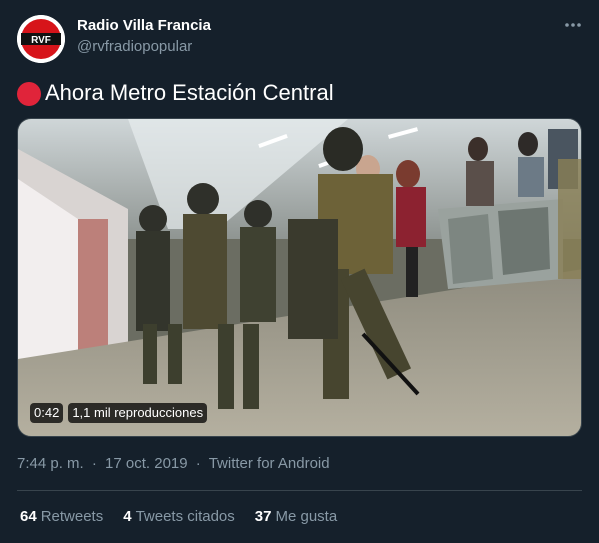 Image resolution: width=599 pixels, height=543 pixels. What do you see at coordinates (138, 413) in the screenshot?
I see `view-count-badge: 1,1 mil reproducciones` at bounding box center [138, 413].